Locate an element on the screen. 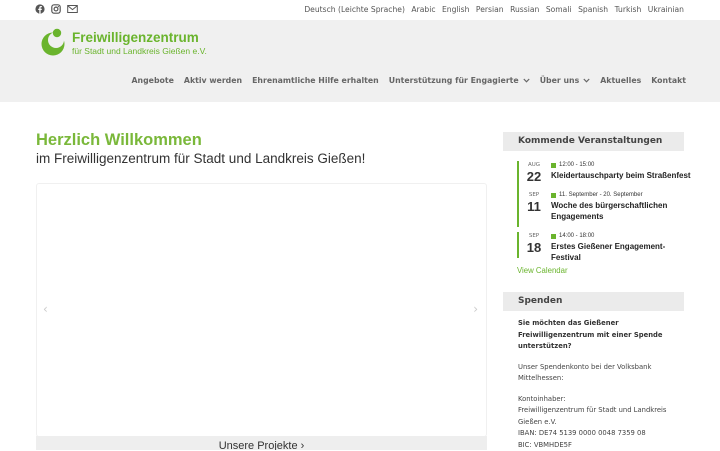 The height and width of the screenshot is (451, 720). logo-mark-icon is located at coordinates (55, 43).